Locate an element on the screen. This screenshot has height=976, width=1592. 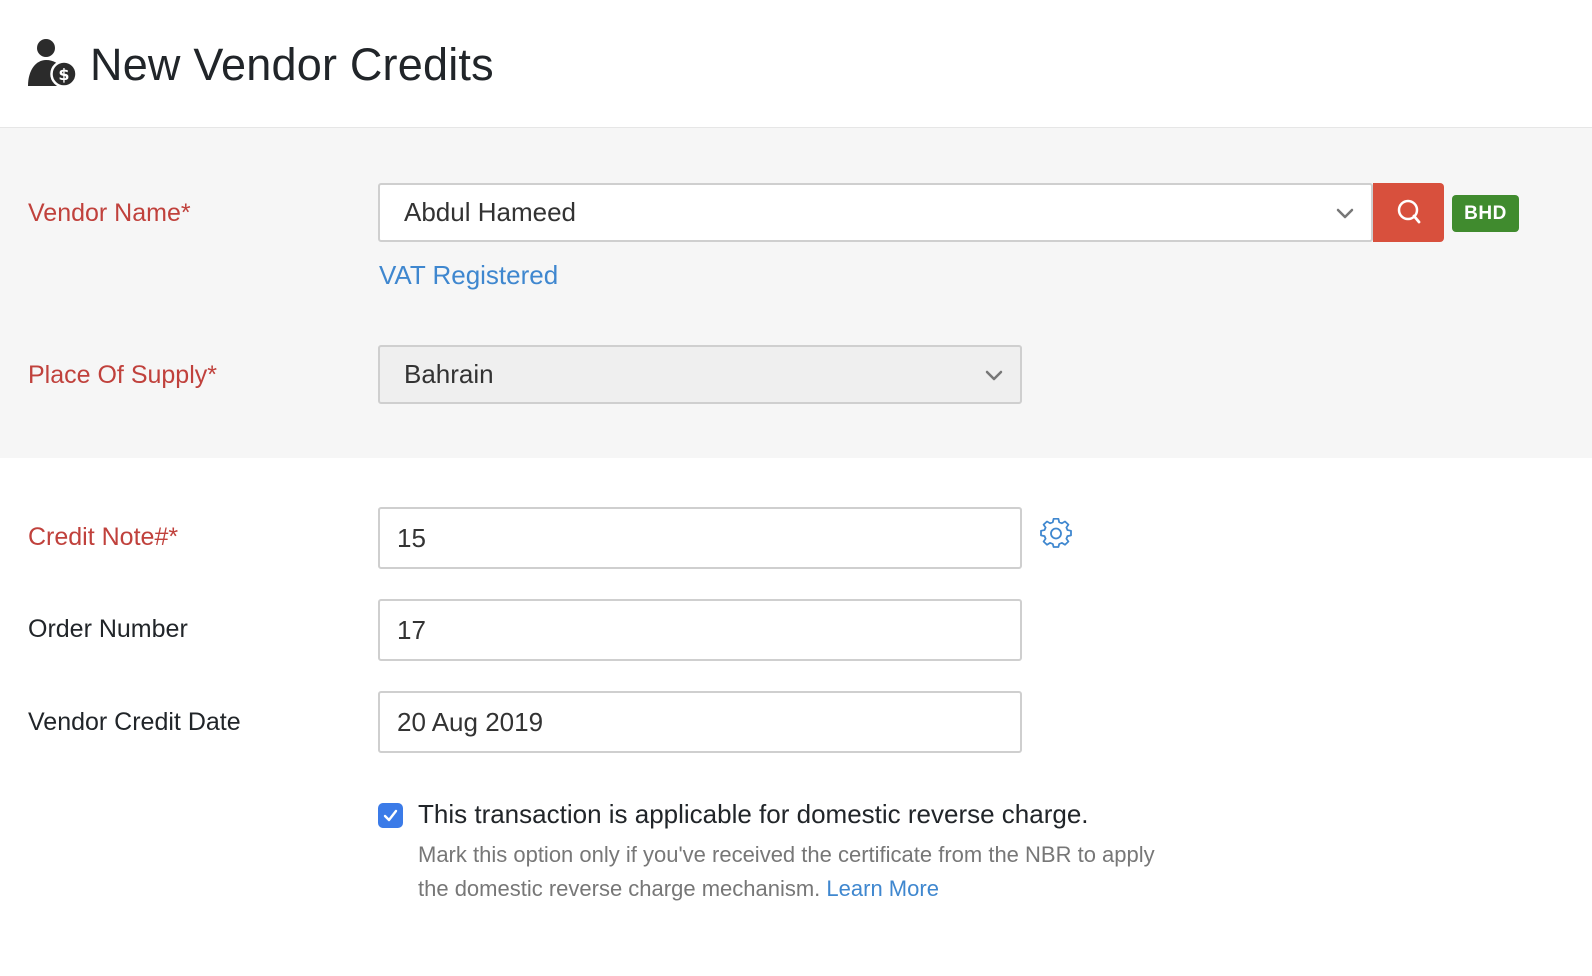
search-icon is located at coordinates (1408, 211).